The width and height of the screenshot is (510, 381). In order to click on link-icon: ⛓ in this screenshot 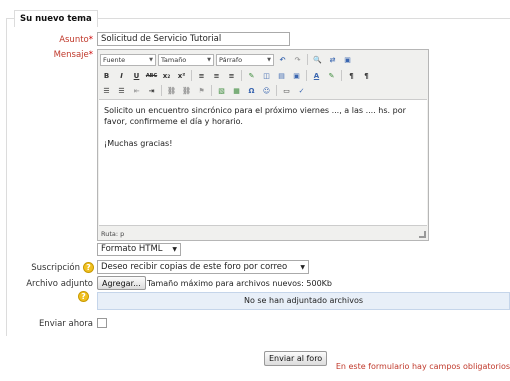, I will do `click(171, 91)`.